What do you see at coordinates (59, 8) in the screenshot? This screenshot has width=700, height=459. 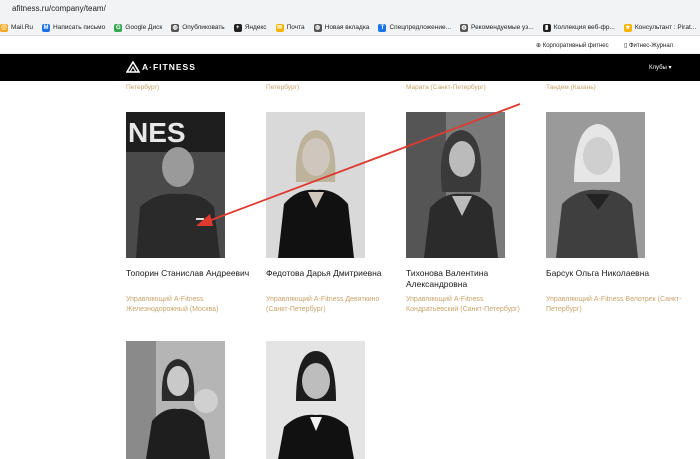 I see `url-text: afitness.ru/company/team/` at bounding box center [59, 8].